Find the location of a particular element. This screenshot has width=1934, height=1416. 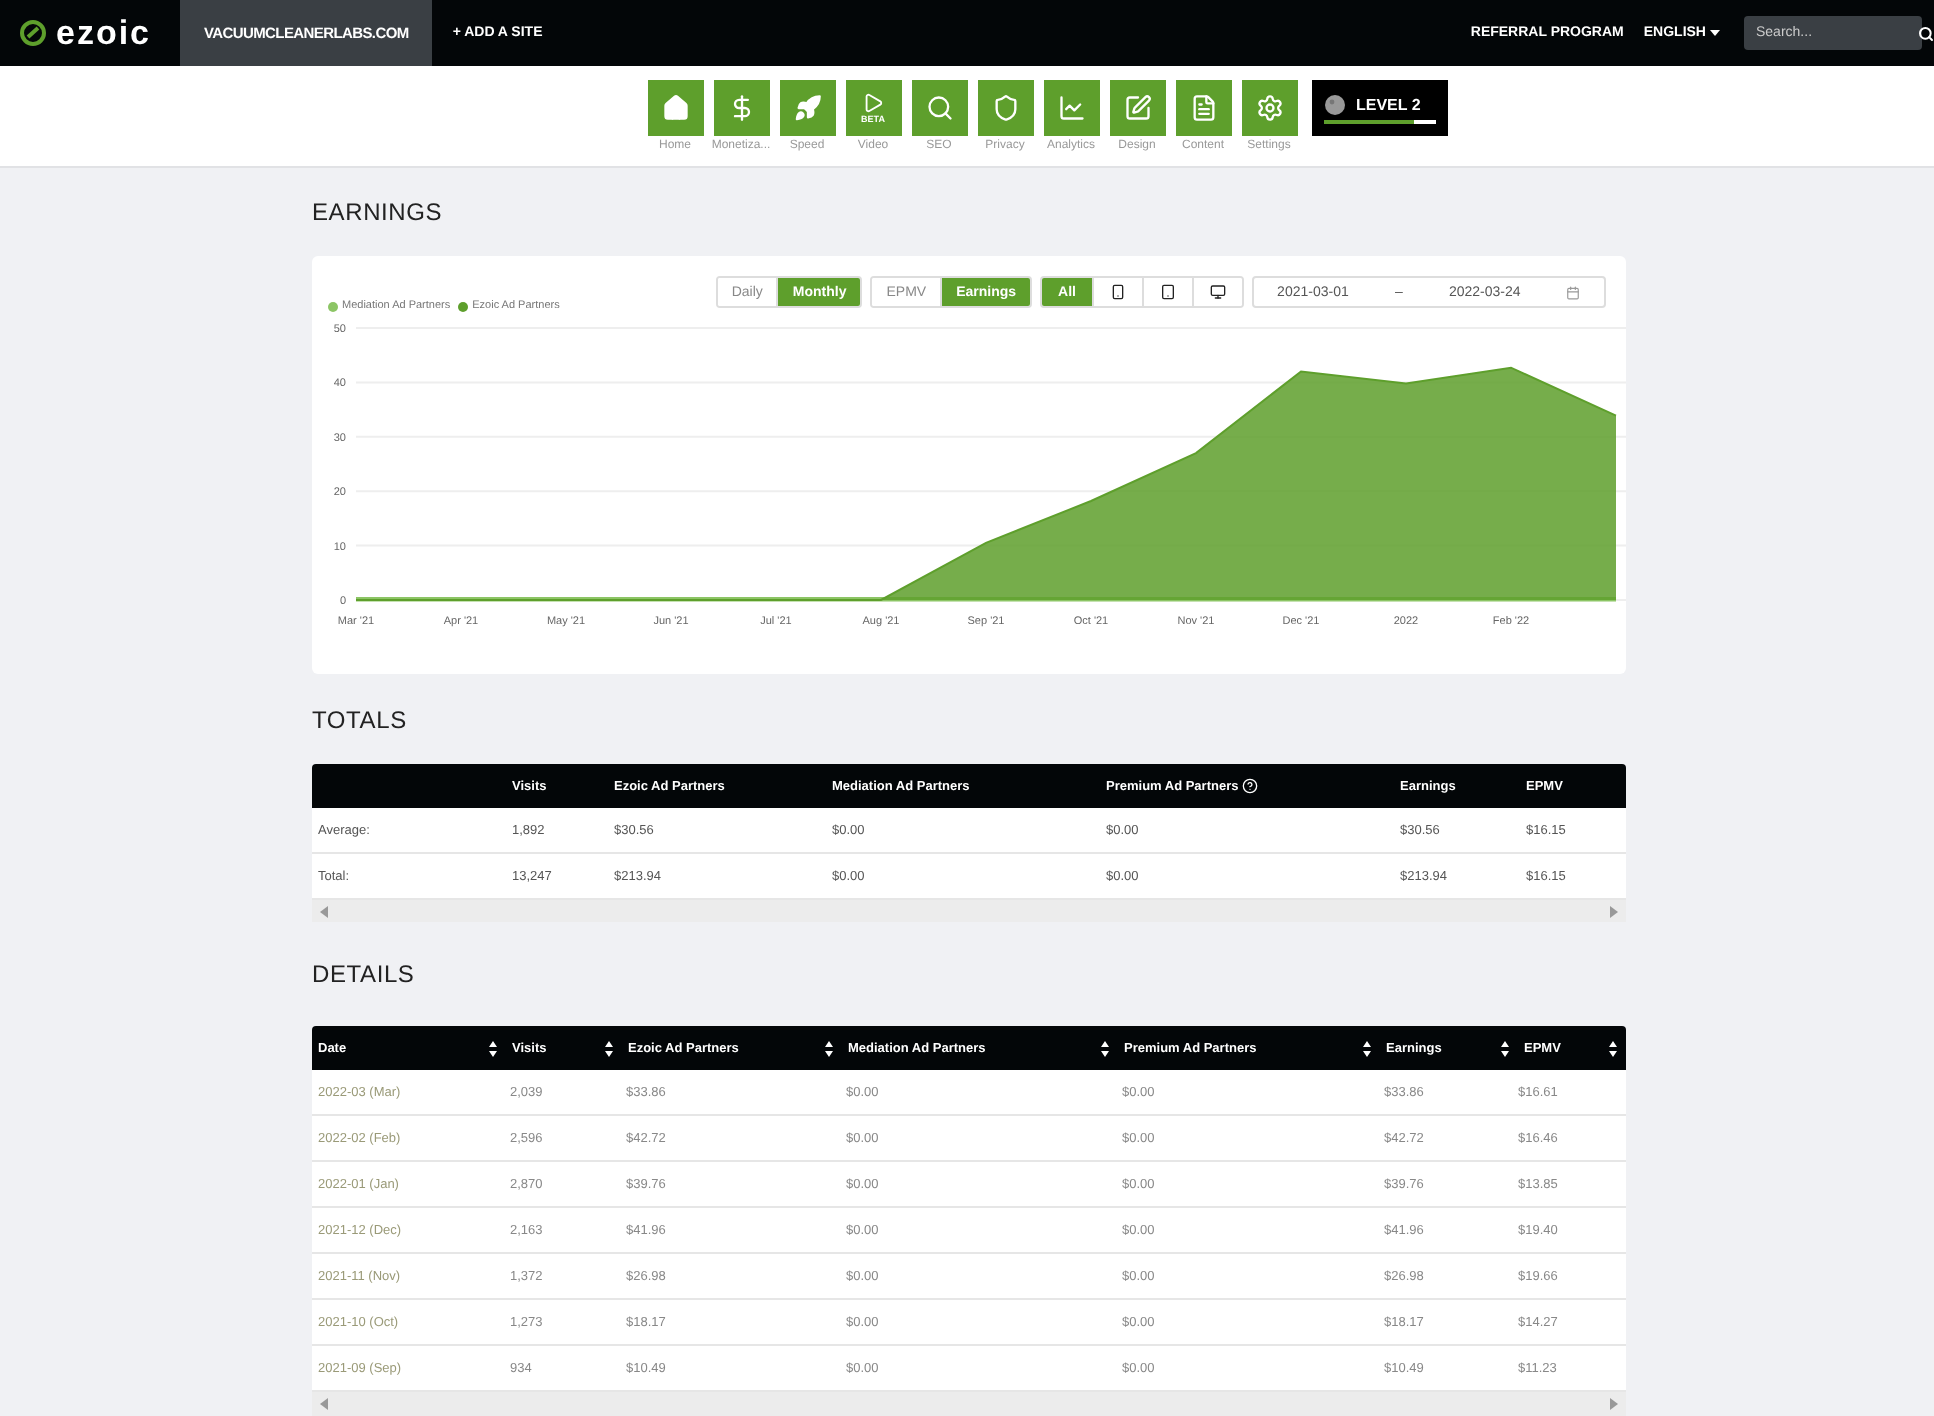

caret-icon is located at coordinates (1715, 33).